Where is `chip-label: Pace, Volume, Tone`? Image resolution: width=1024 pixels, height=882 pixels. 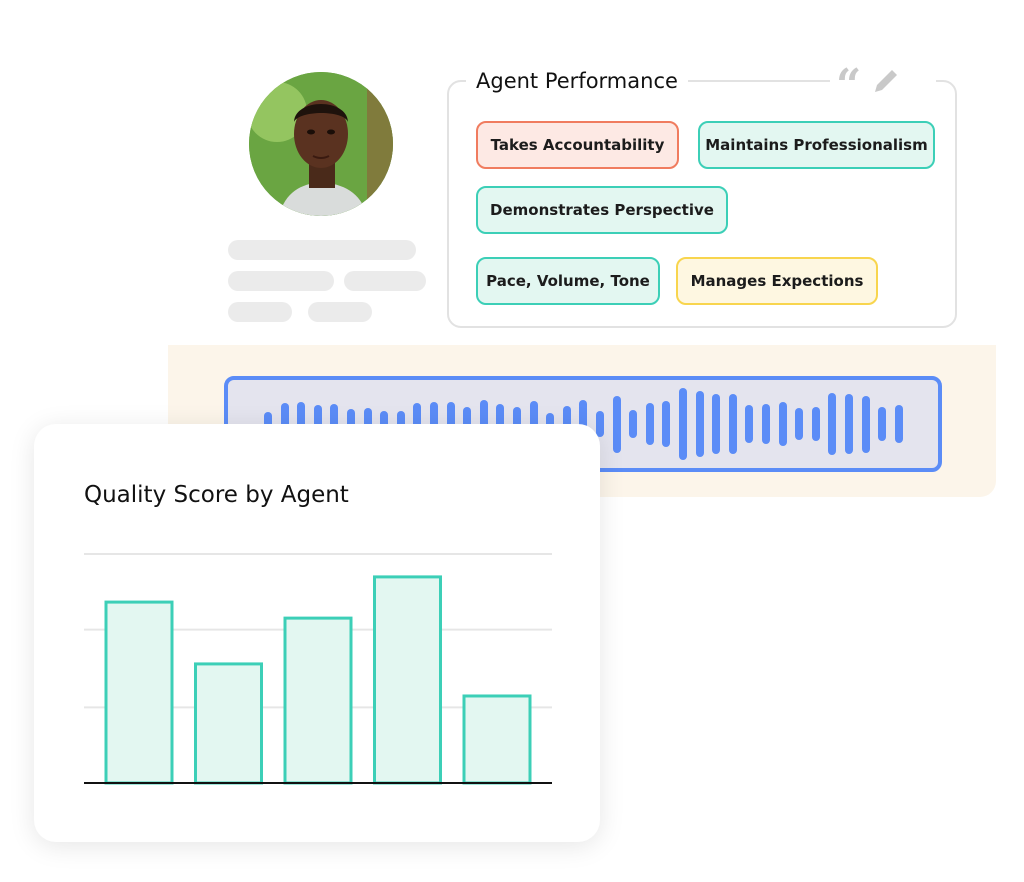
chip-label: Pace, Volume, Tone is located at coordinates (568, 281).